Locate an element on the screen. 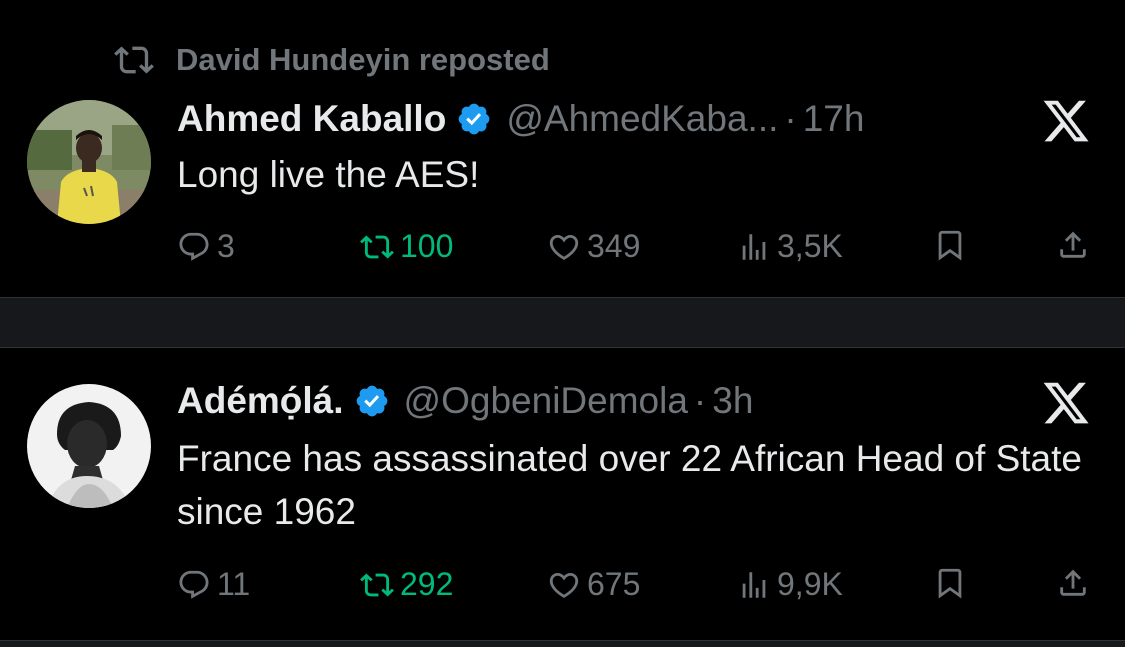 The height and width of the screenshot is (647, 1125). views-count: 9,9K is located at coordinates (810, 584).